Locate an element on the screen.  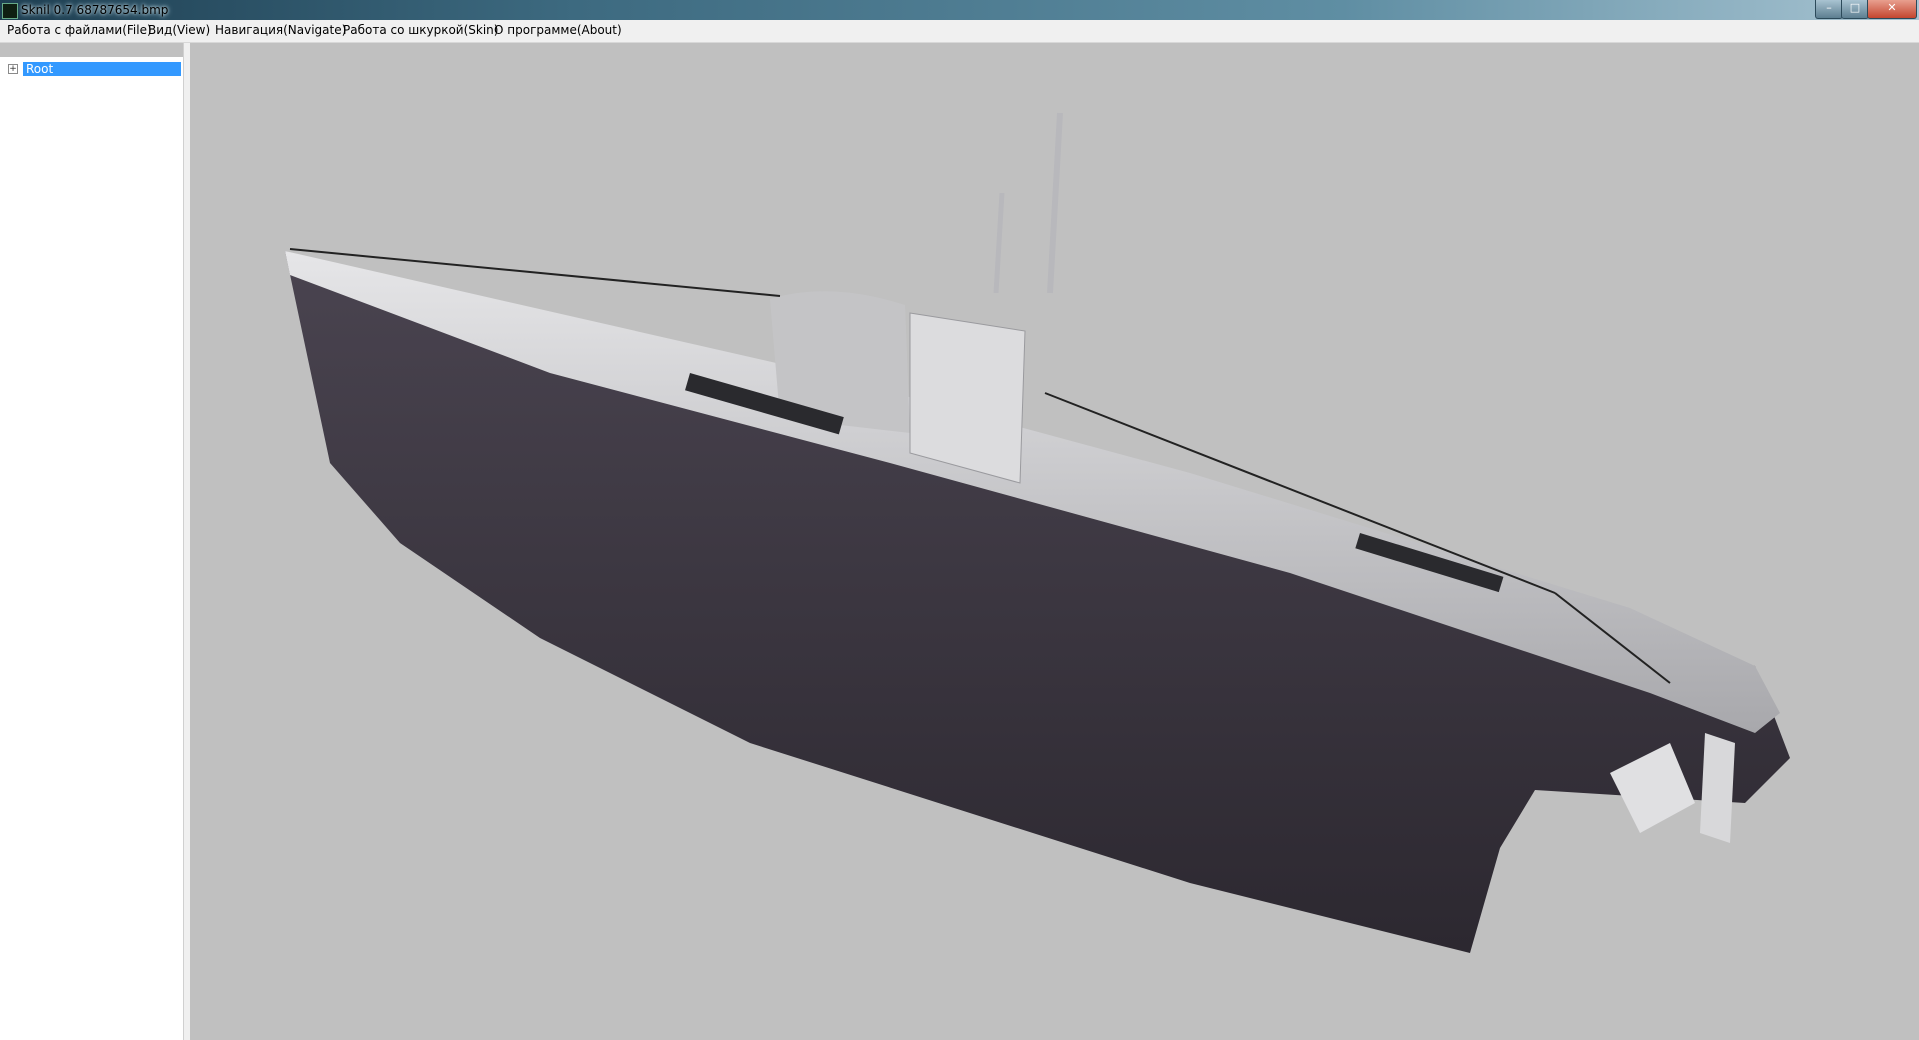
periscope-mast is located at coordinates (1055, 203).